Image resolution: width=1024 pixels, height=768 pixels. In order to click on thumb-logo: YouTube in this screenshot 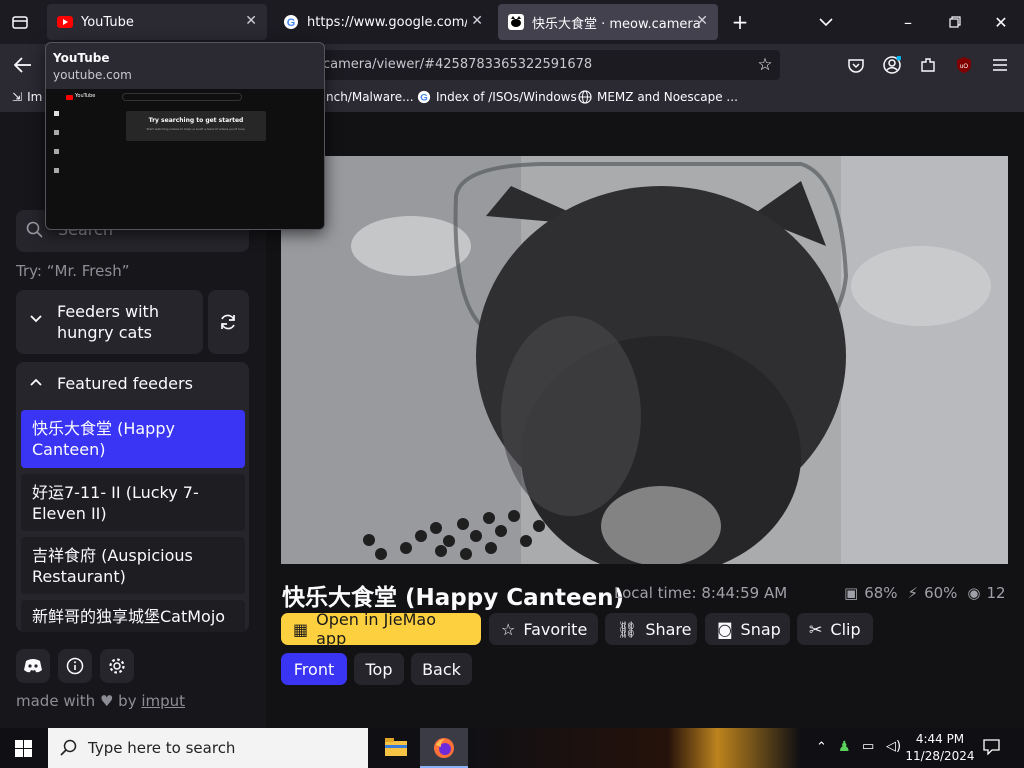, I will do `click(85, 96)`.